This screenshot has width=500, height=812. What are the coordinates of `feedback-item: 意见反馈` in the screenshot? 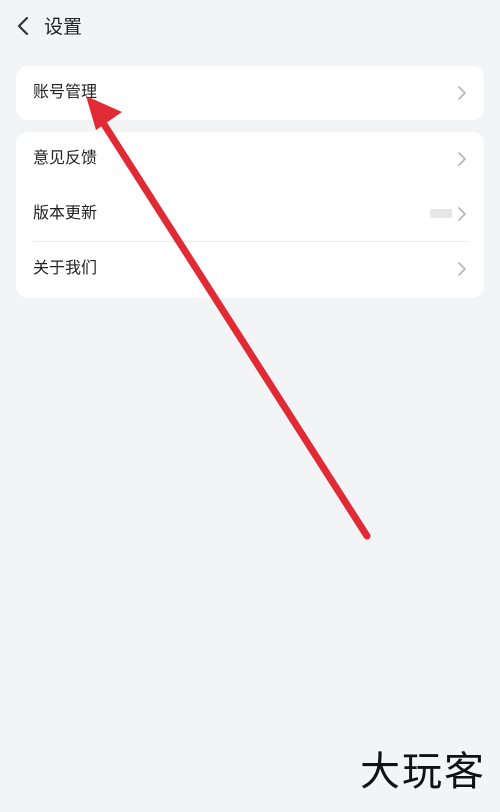 It's located at (250, 159).